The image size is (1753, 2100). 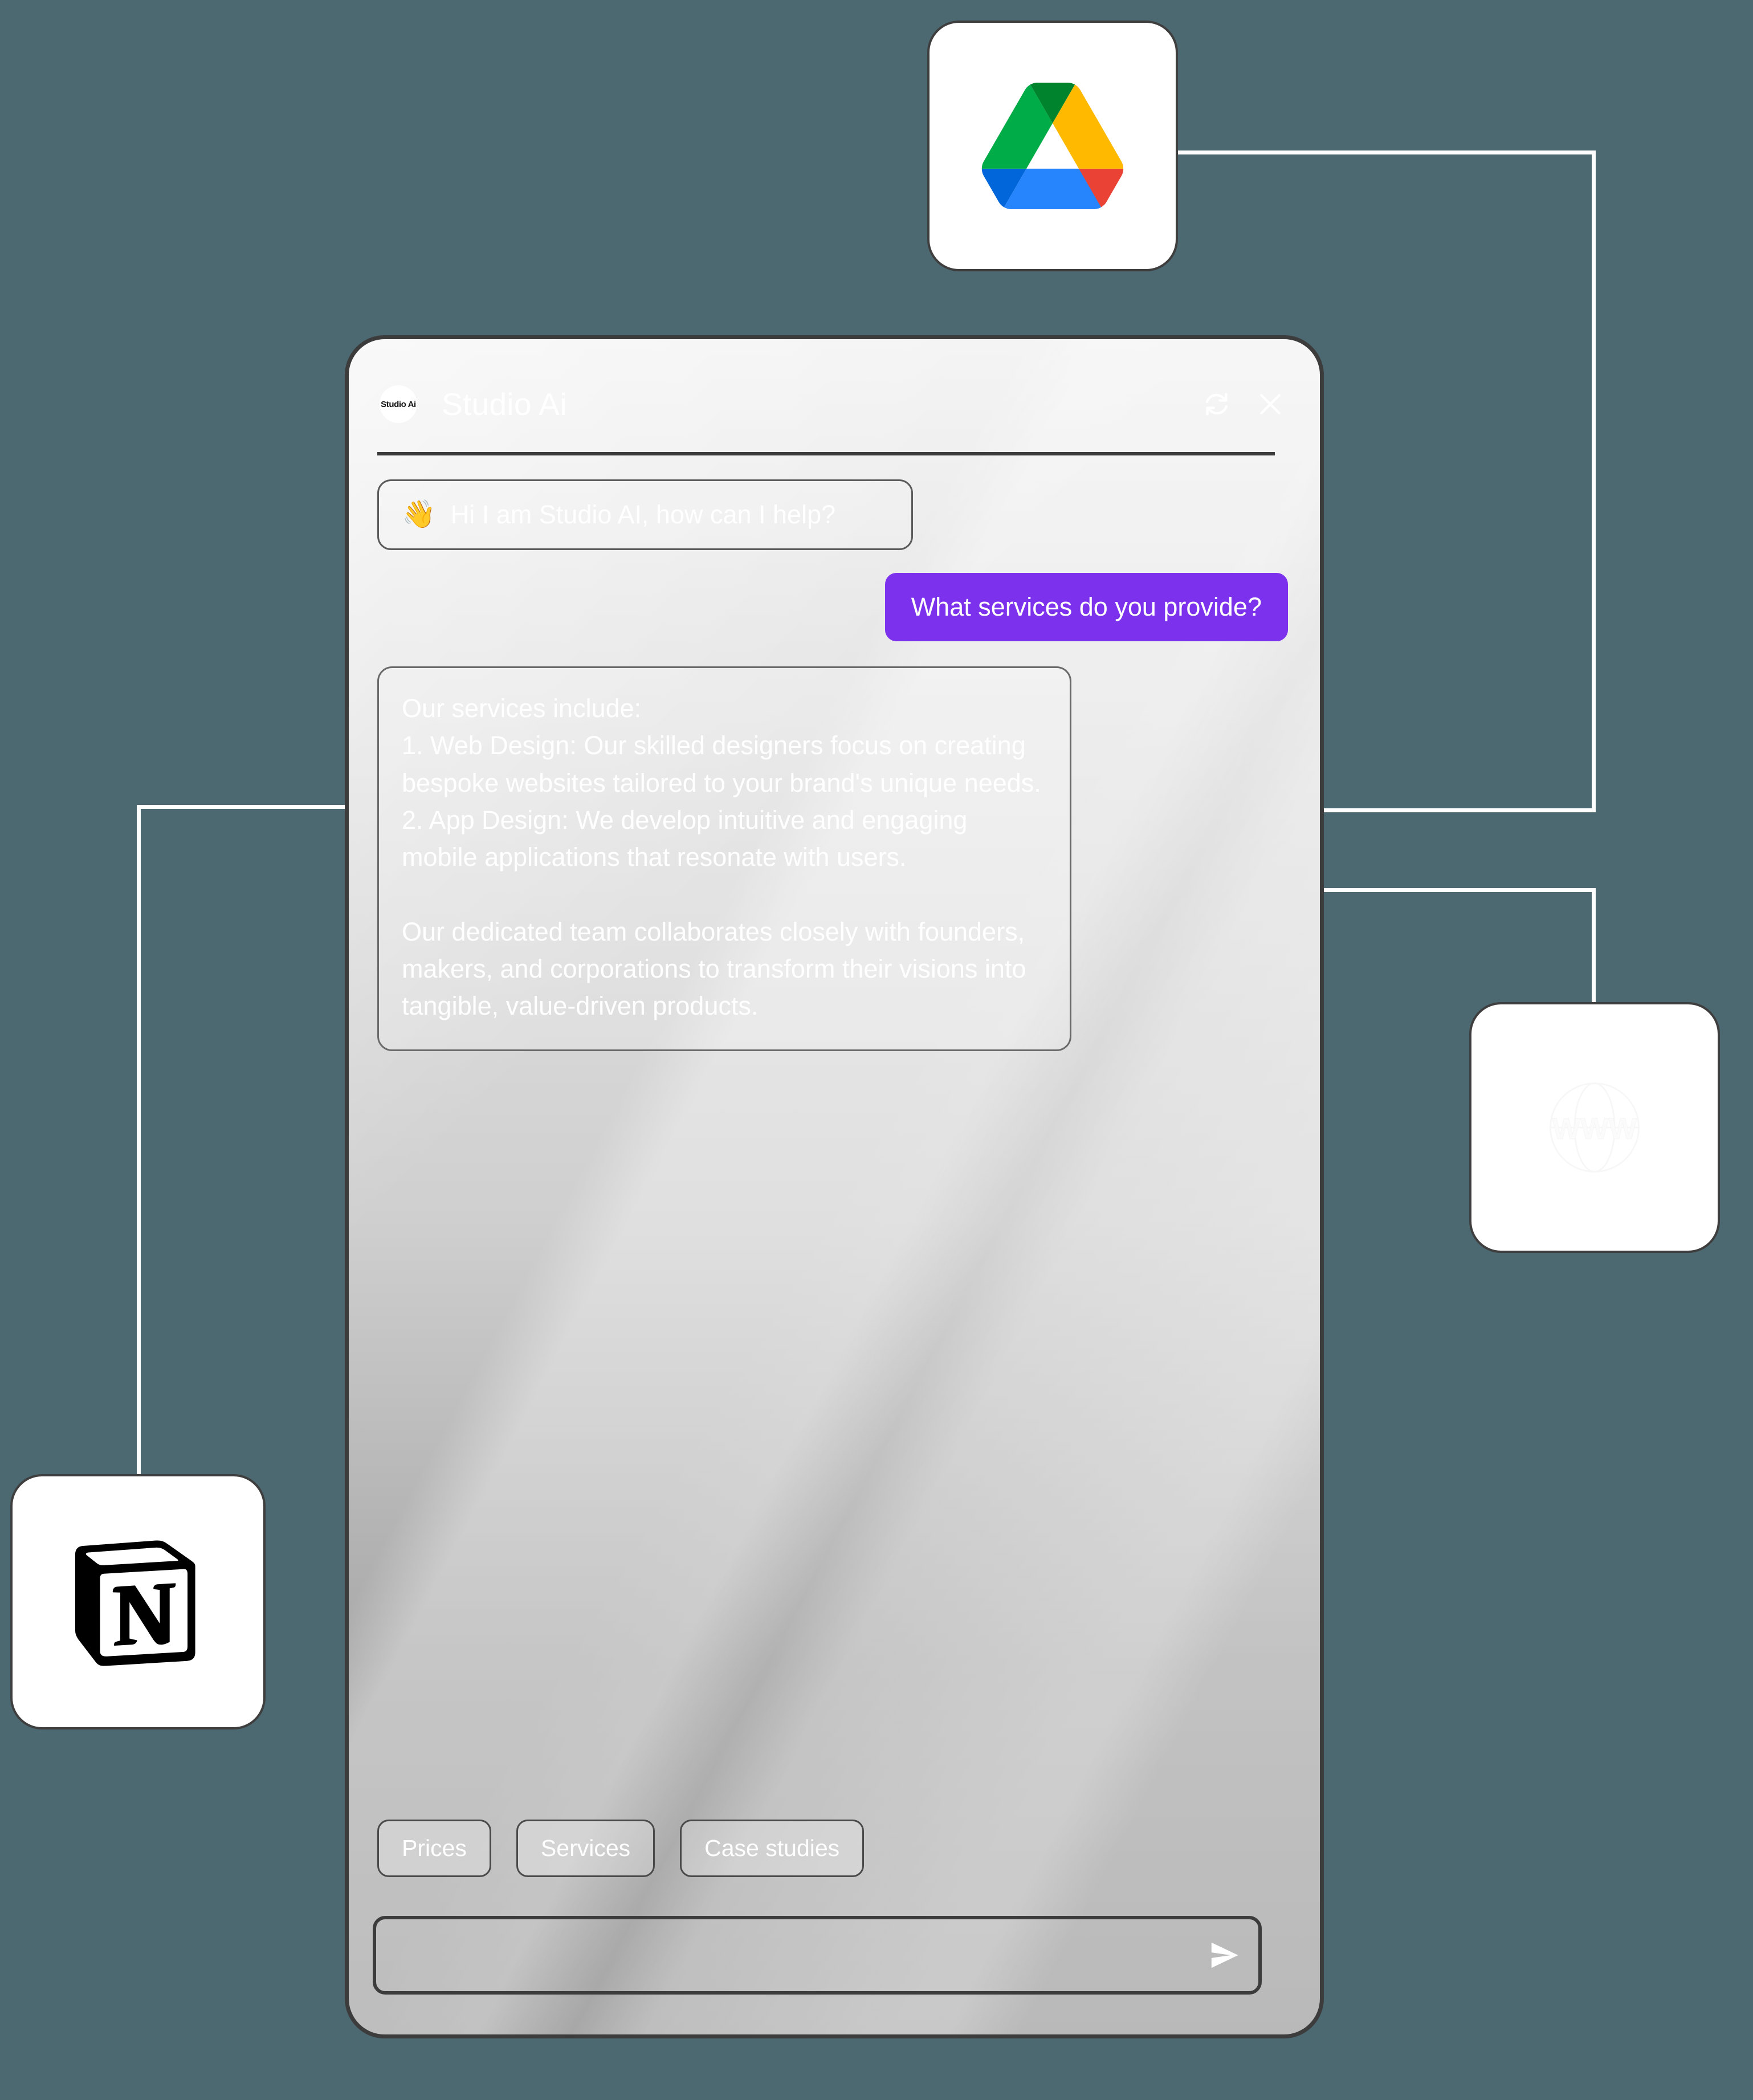 I want to click on user-message-text: What services do you provide?, so click(x=1086, y=607).